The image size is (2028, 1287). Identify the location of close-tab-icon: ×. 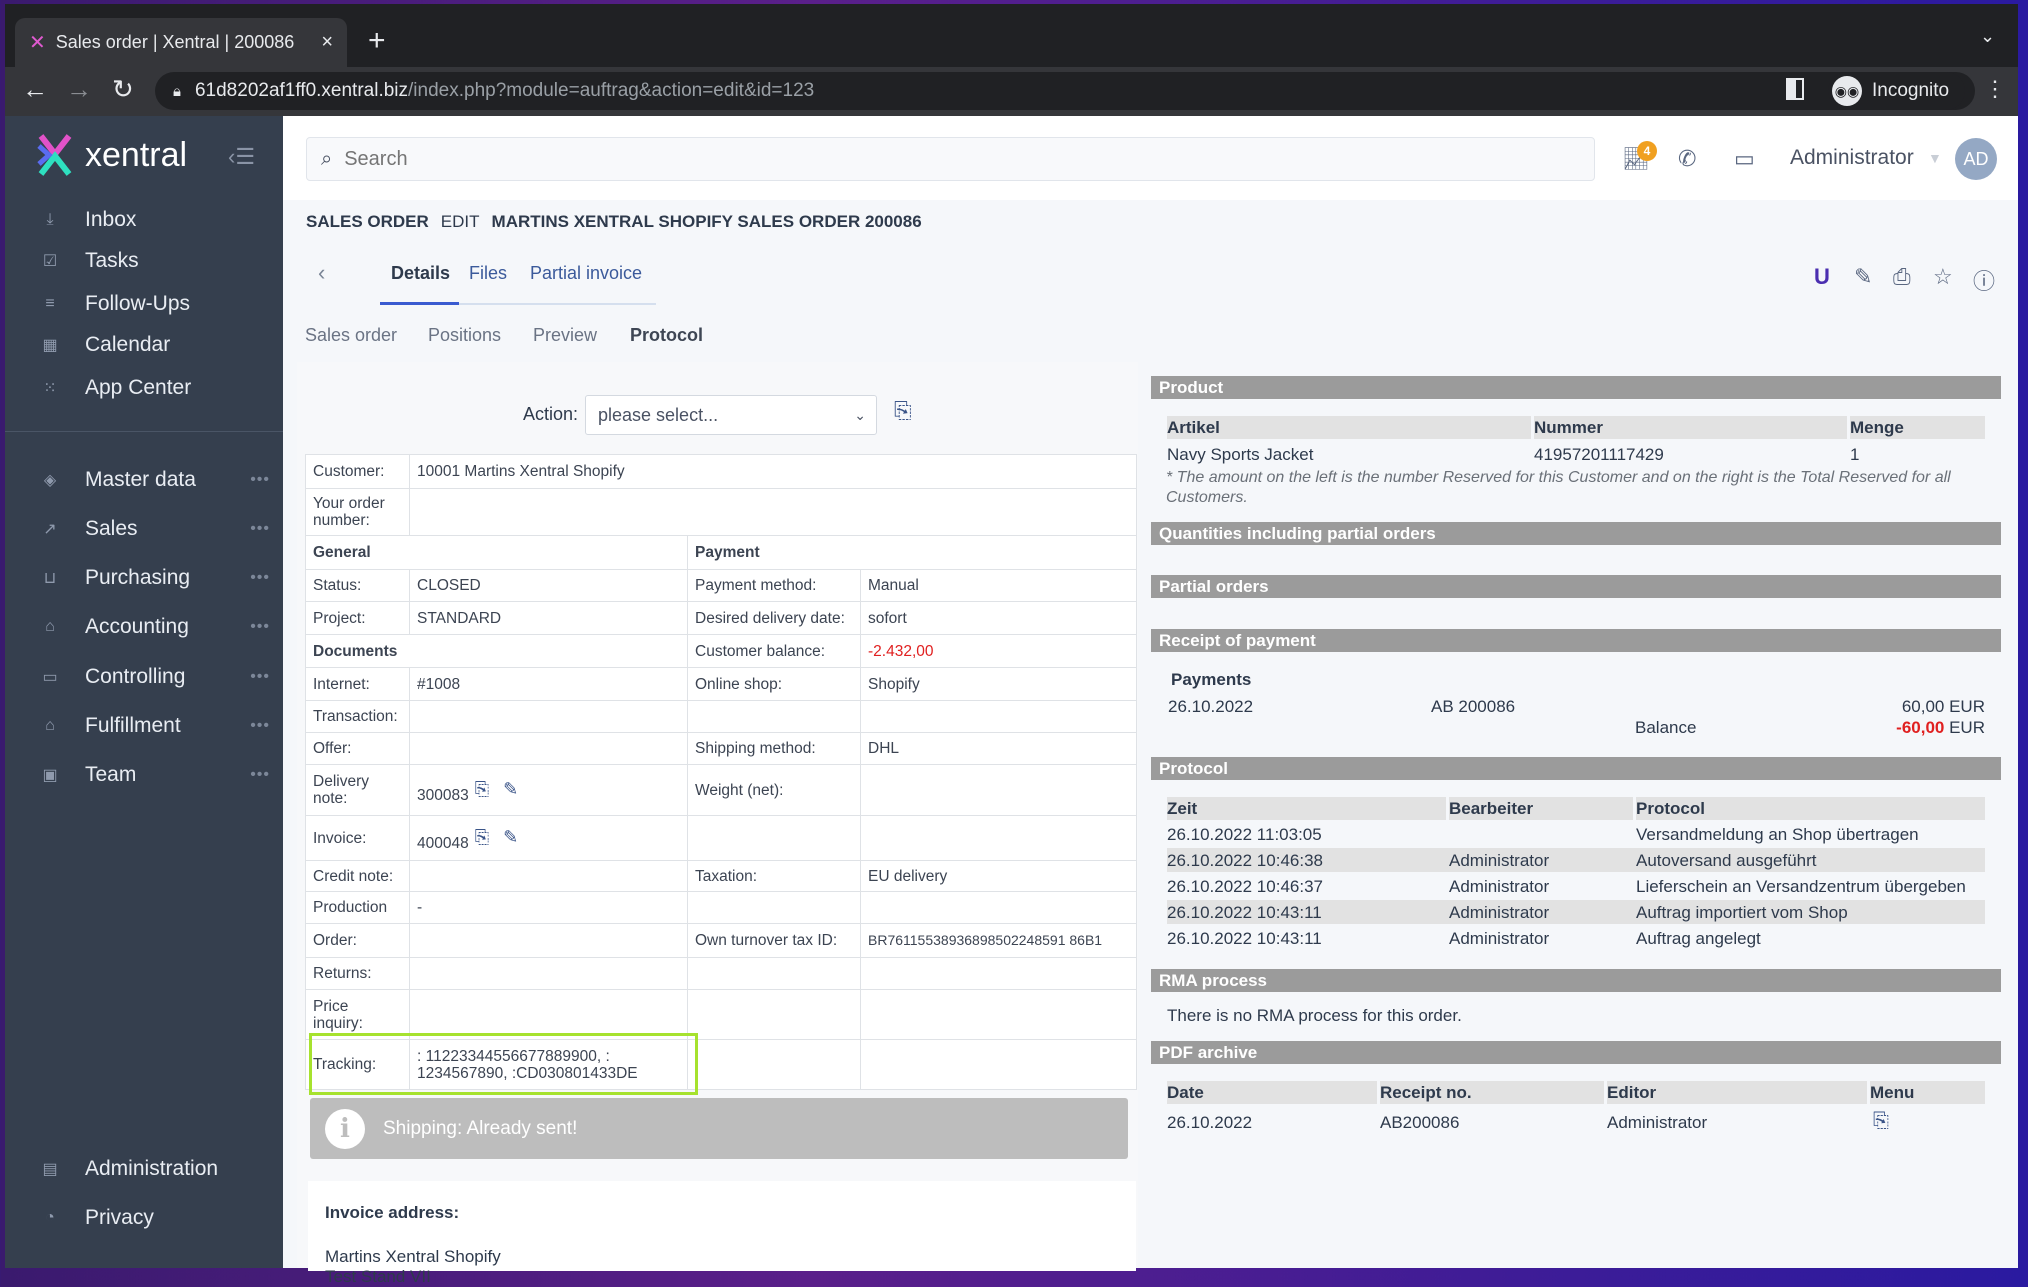
(327, 42).